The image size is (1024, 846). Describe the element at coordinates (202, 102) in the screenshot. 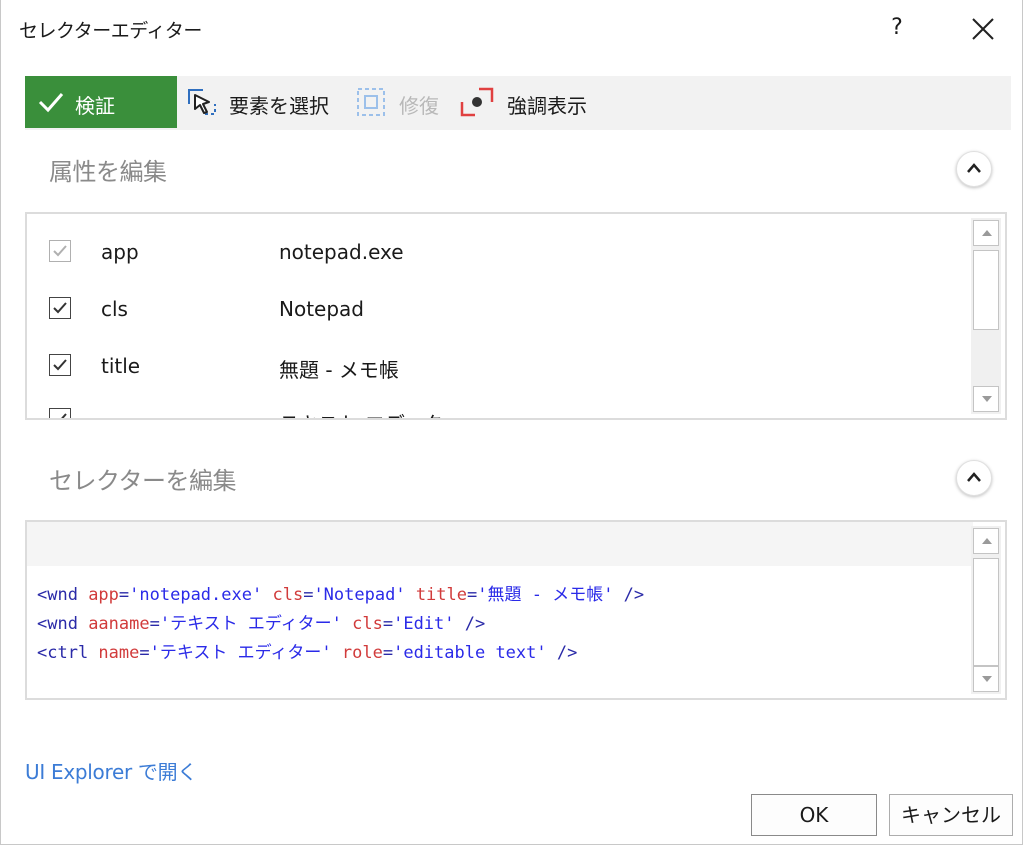

I see `cursor-select-icon` at that location.